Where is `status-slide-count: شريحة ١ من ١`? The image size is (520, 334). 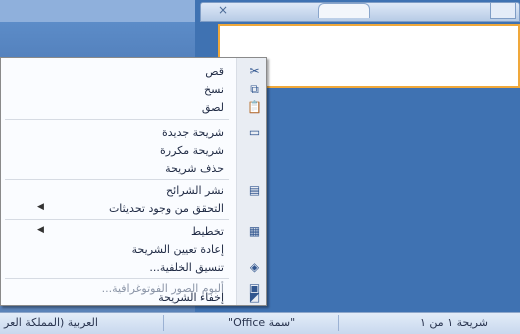 status-slide-count: شريحة ١ من ١ is located at coordinates (454, 322).